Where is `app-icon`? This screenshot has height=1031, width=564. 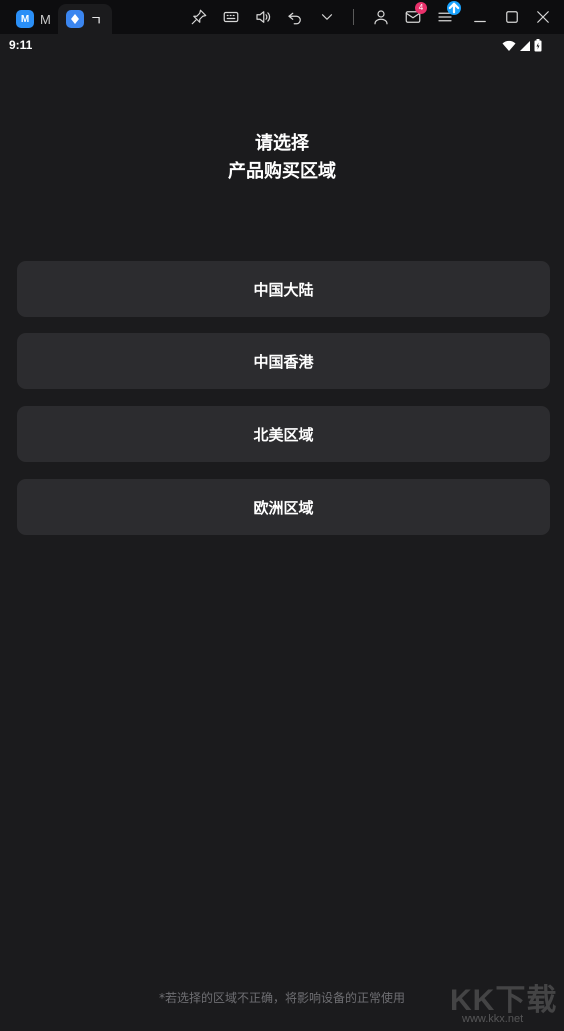
app-icon is located at coordinates (75, 19).